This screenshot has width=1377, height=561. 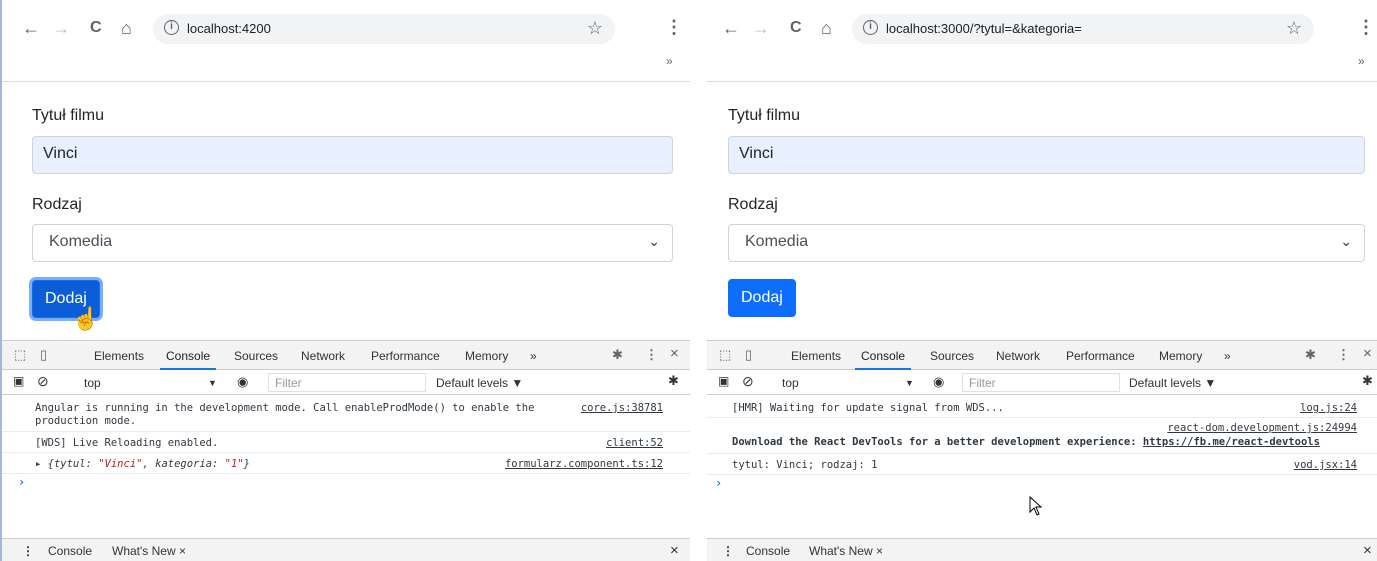 I want to click on console-source-link: log.js:24, so click(x=1328, y=408).